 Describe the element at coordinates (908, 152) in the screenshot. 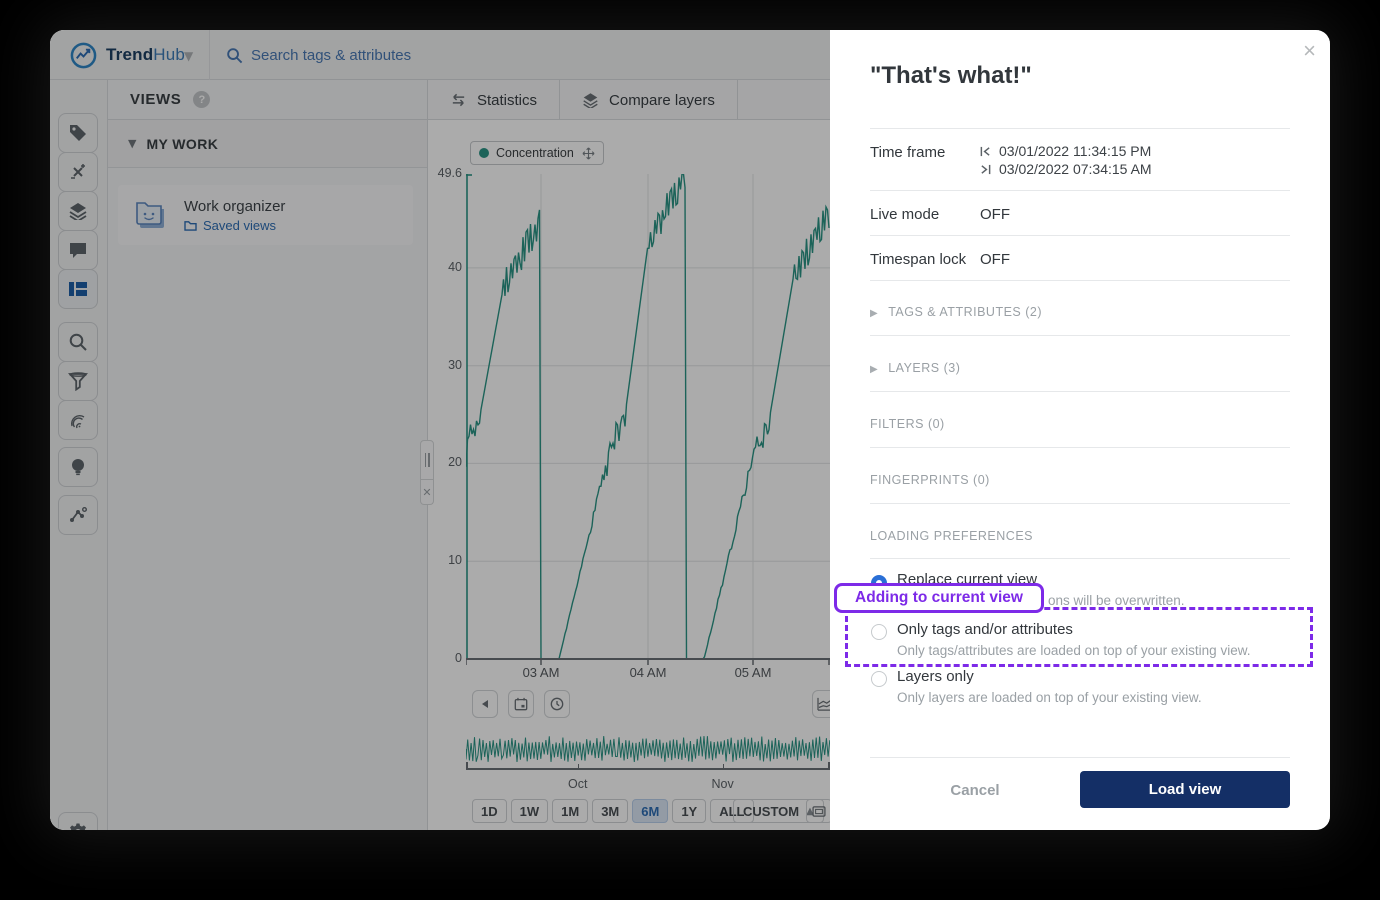

I see `timeframe-label: Time frame` at that location.